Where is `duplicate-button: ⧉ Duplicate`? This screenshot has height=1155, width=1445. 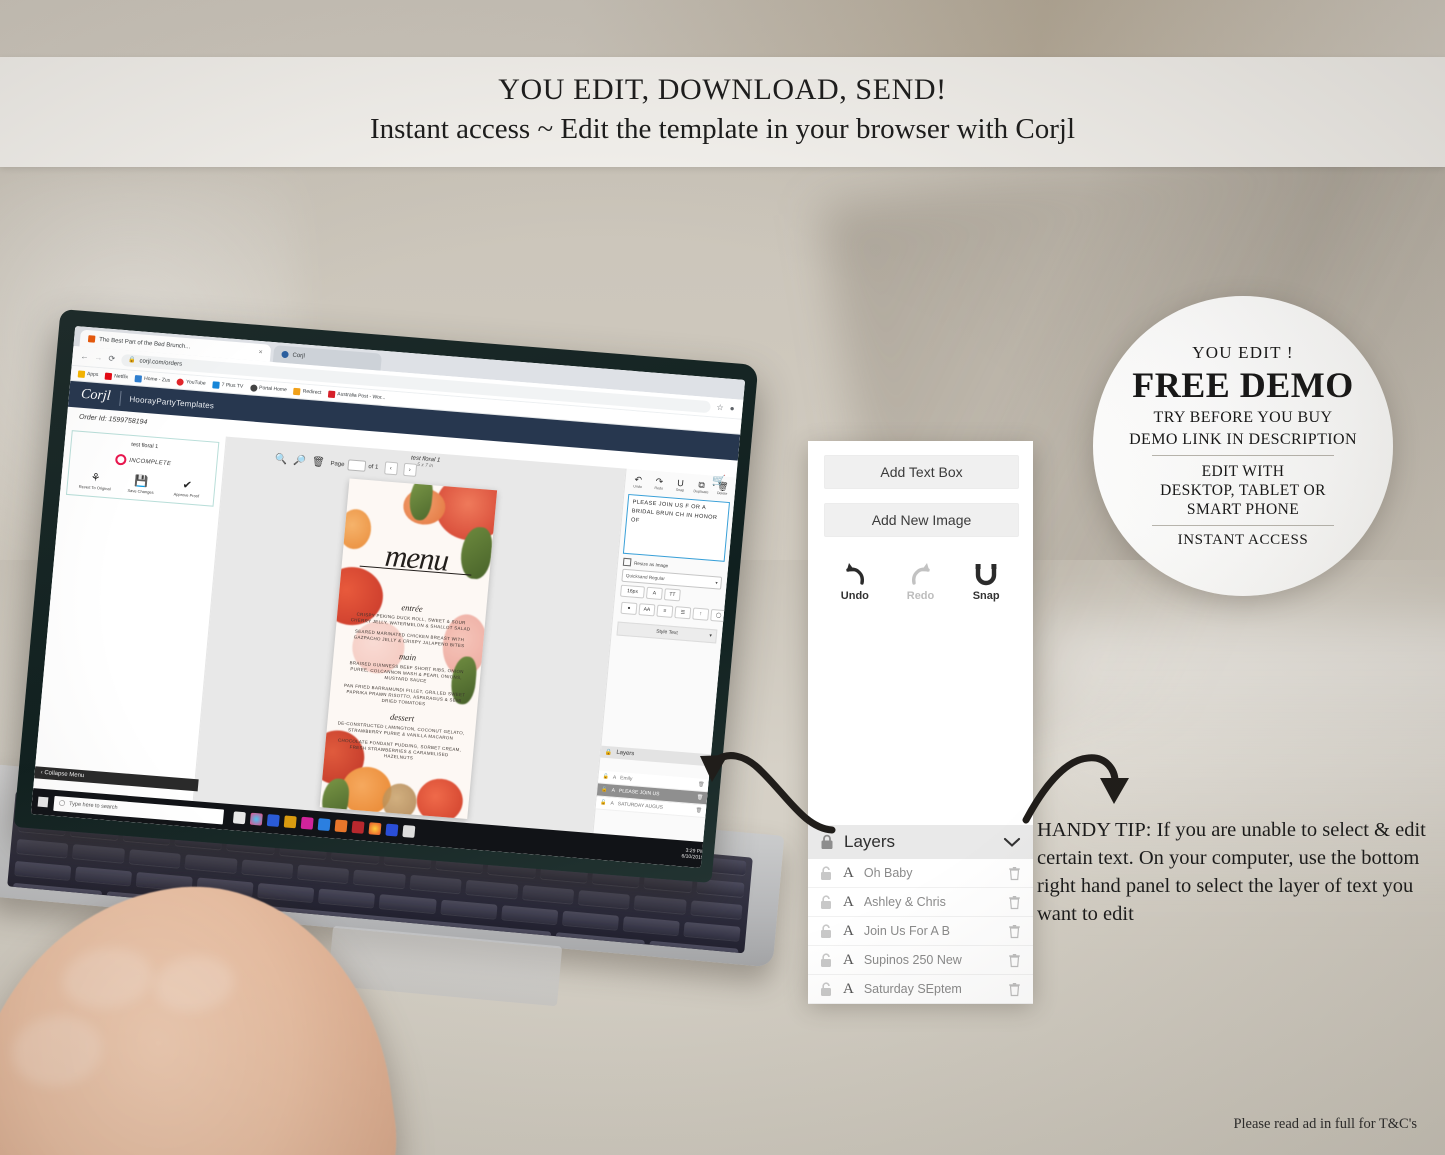 duplicate-button: ⧉ Duplicate is located at coordinates (701, 487).